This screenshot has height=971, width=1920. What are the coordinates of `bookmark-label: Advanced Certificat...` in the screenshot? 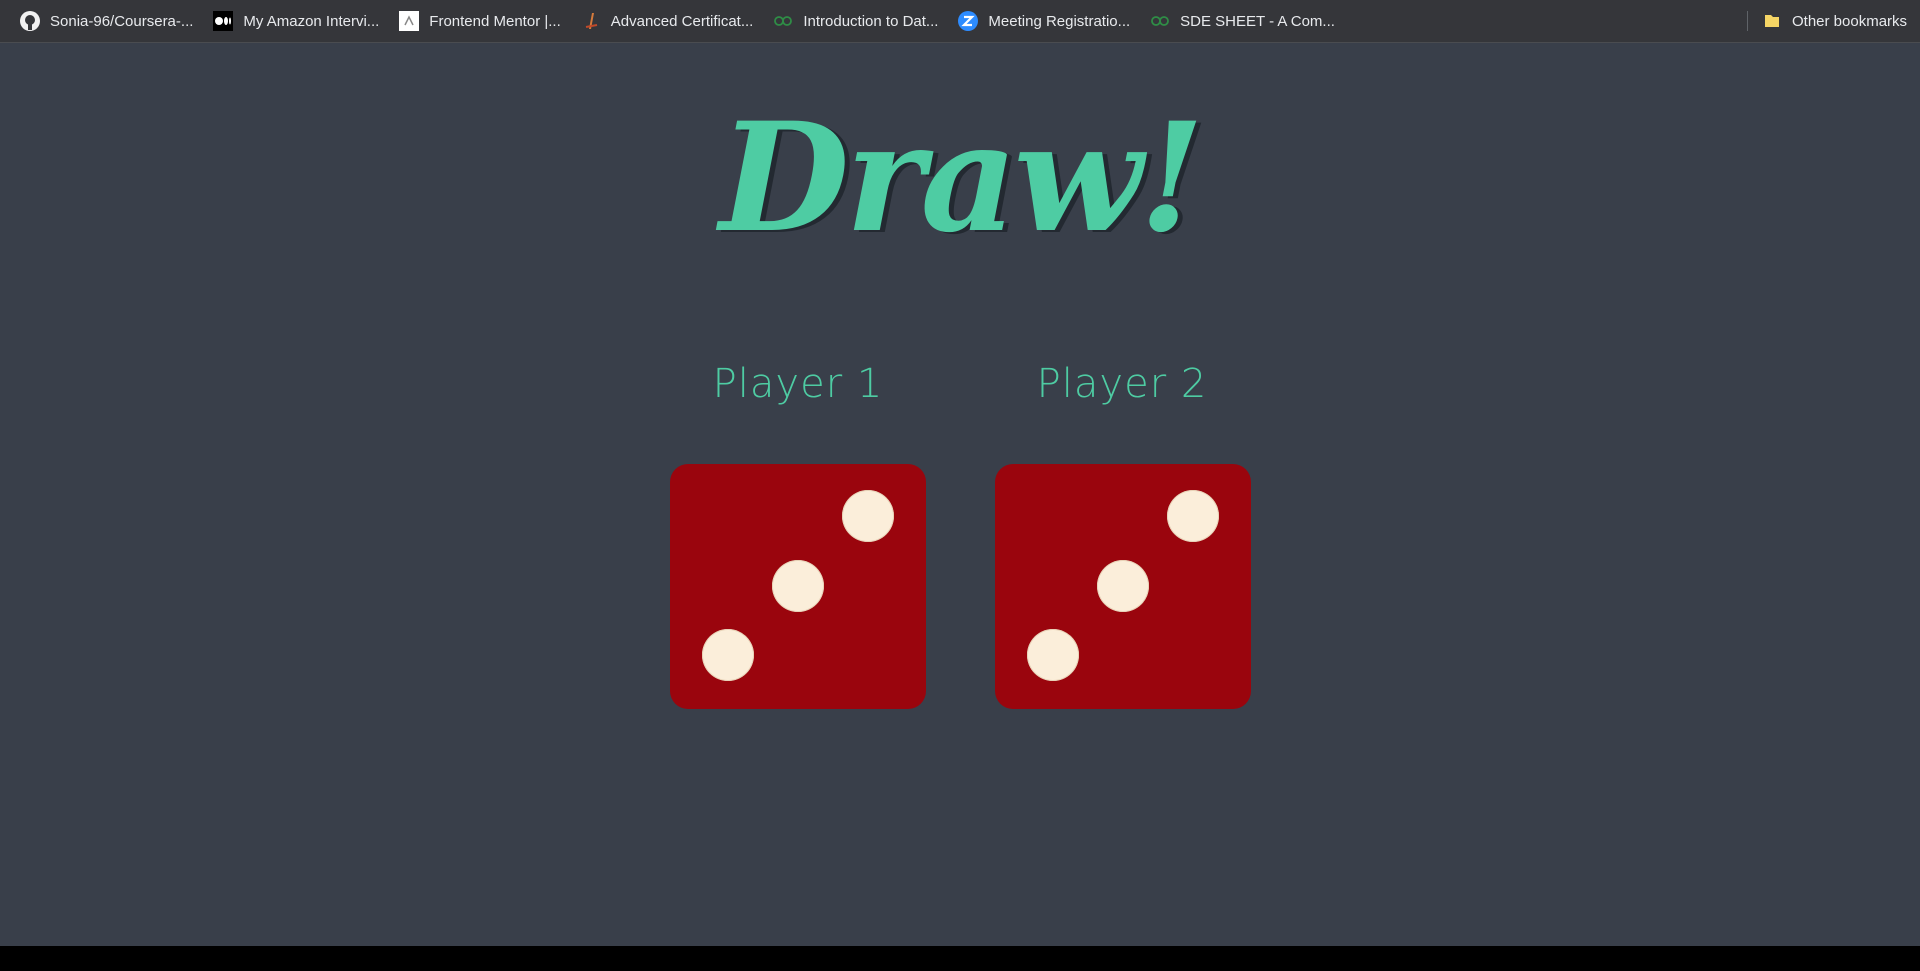 It's located at (682, 21).